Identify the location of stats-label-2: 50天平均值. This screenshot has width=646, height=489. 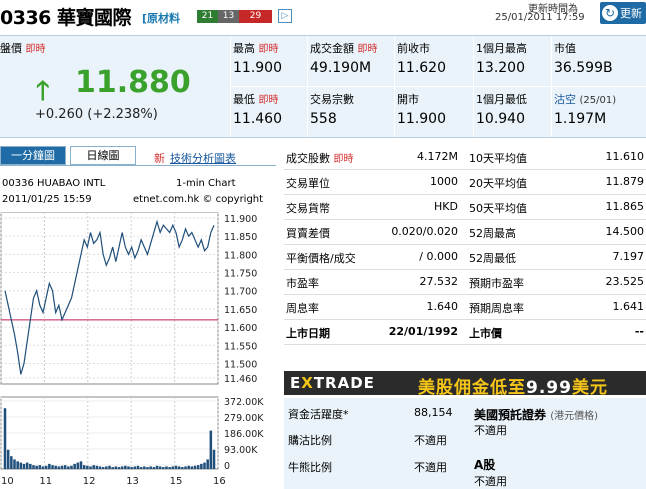
(498, 208).